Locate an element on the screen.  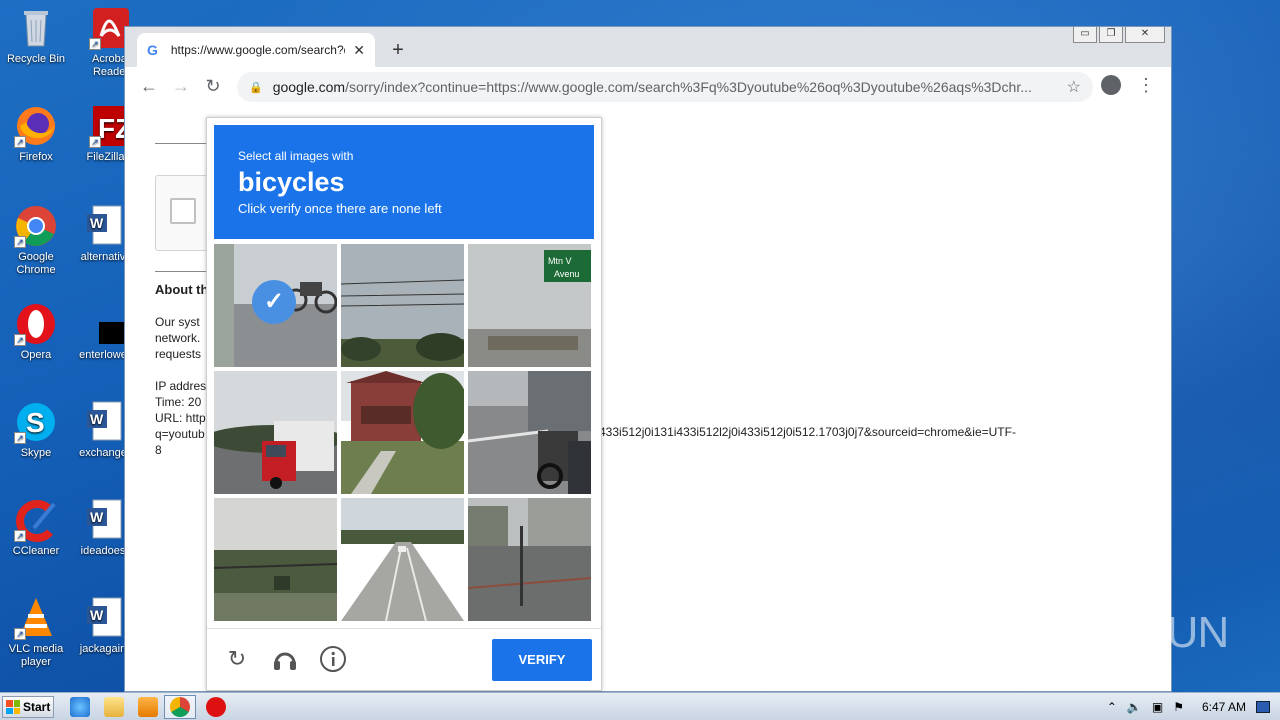
system-tray: ⌃ 🔈 ▣ ⚑ 6:47 AM is located at coordinates (1193, 707).